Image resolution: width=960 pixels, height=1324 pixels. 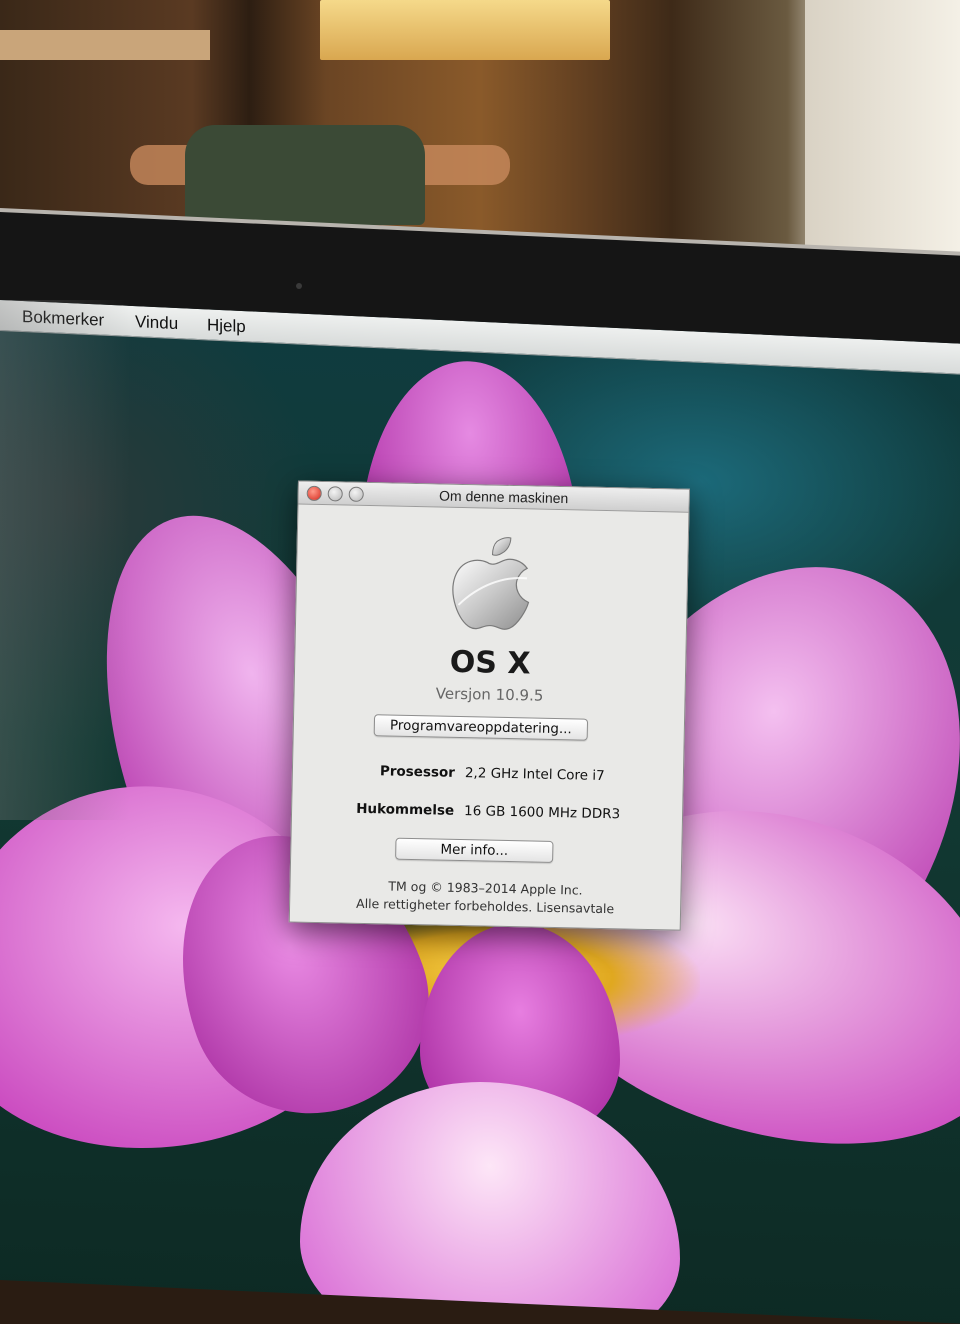 What do you see at coordinates (534, 775) in the screenshot?
I see `processor-value: 2,2 GHz Intel Core i7` at bounding box center [534, 775].